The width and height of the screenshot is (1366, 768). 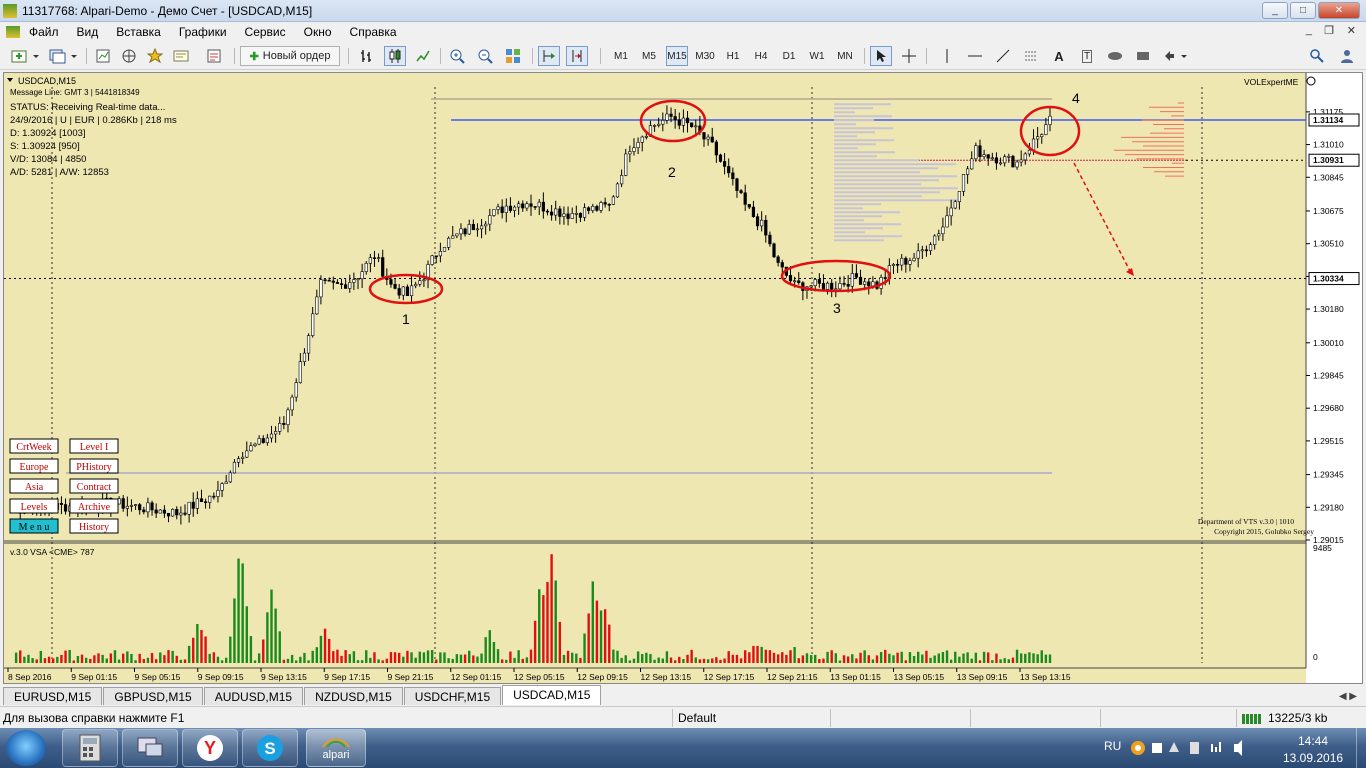 I want to click on timeframe-h4: H4, so click(x=761, y=56).